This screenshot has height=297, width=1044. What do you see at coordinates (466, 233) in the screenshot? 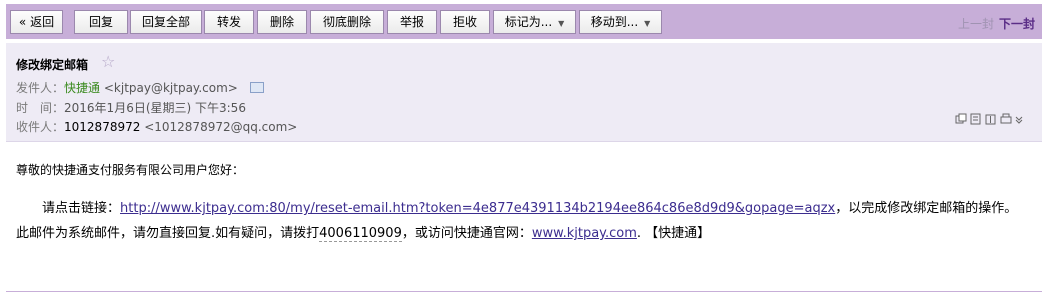
I see `visit-text: ，或访问快捷通官网：` at bounding box center [466, 233].